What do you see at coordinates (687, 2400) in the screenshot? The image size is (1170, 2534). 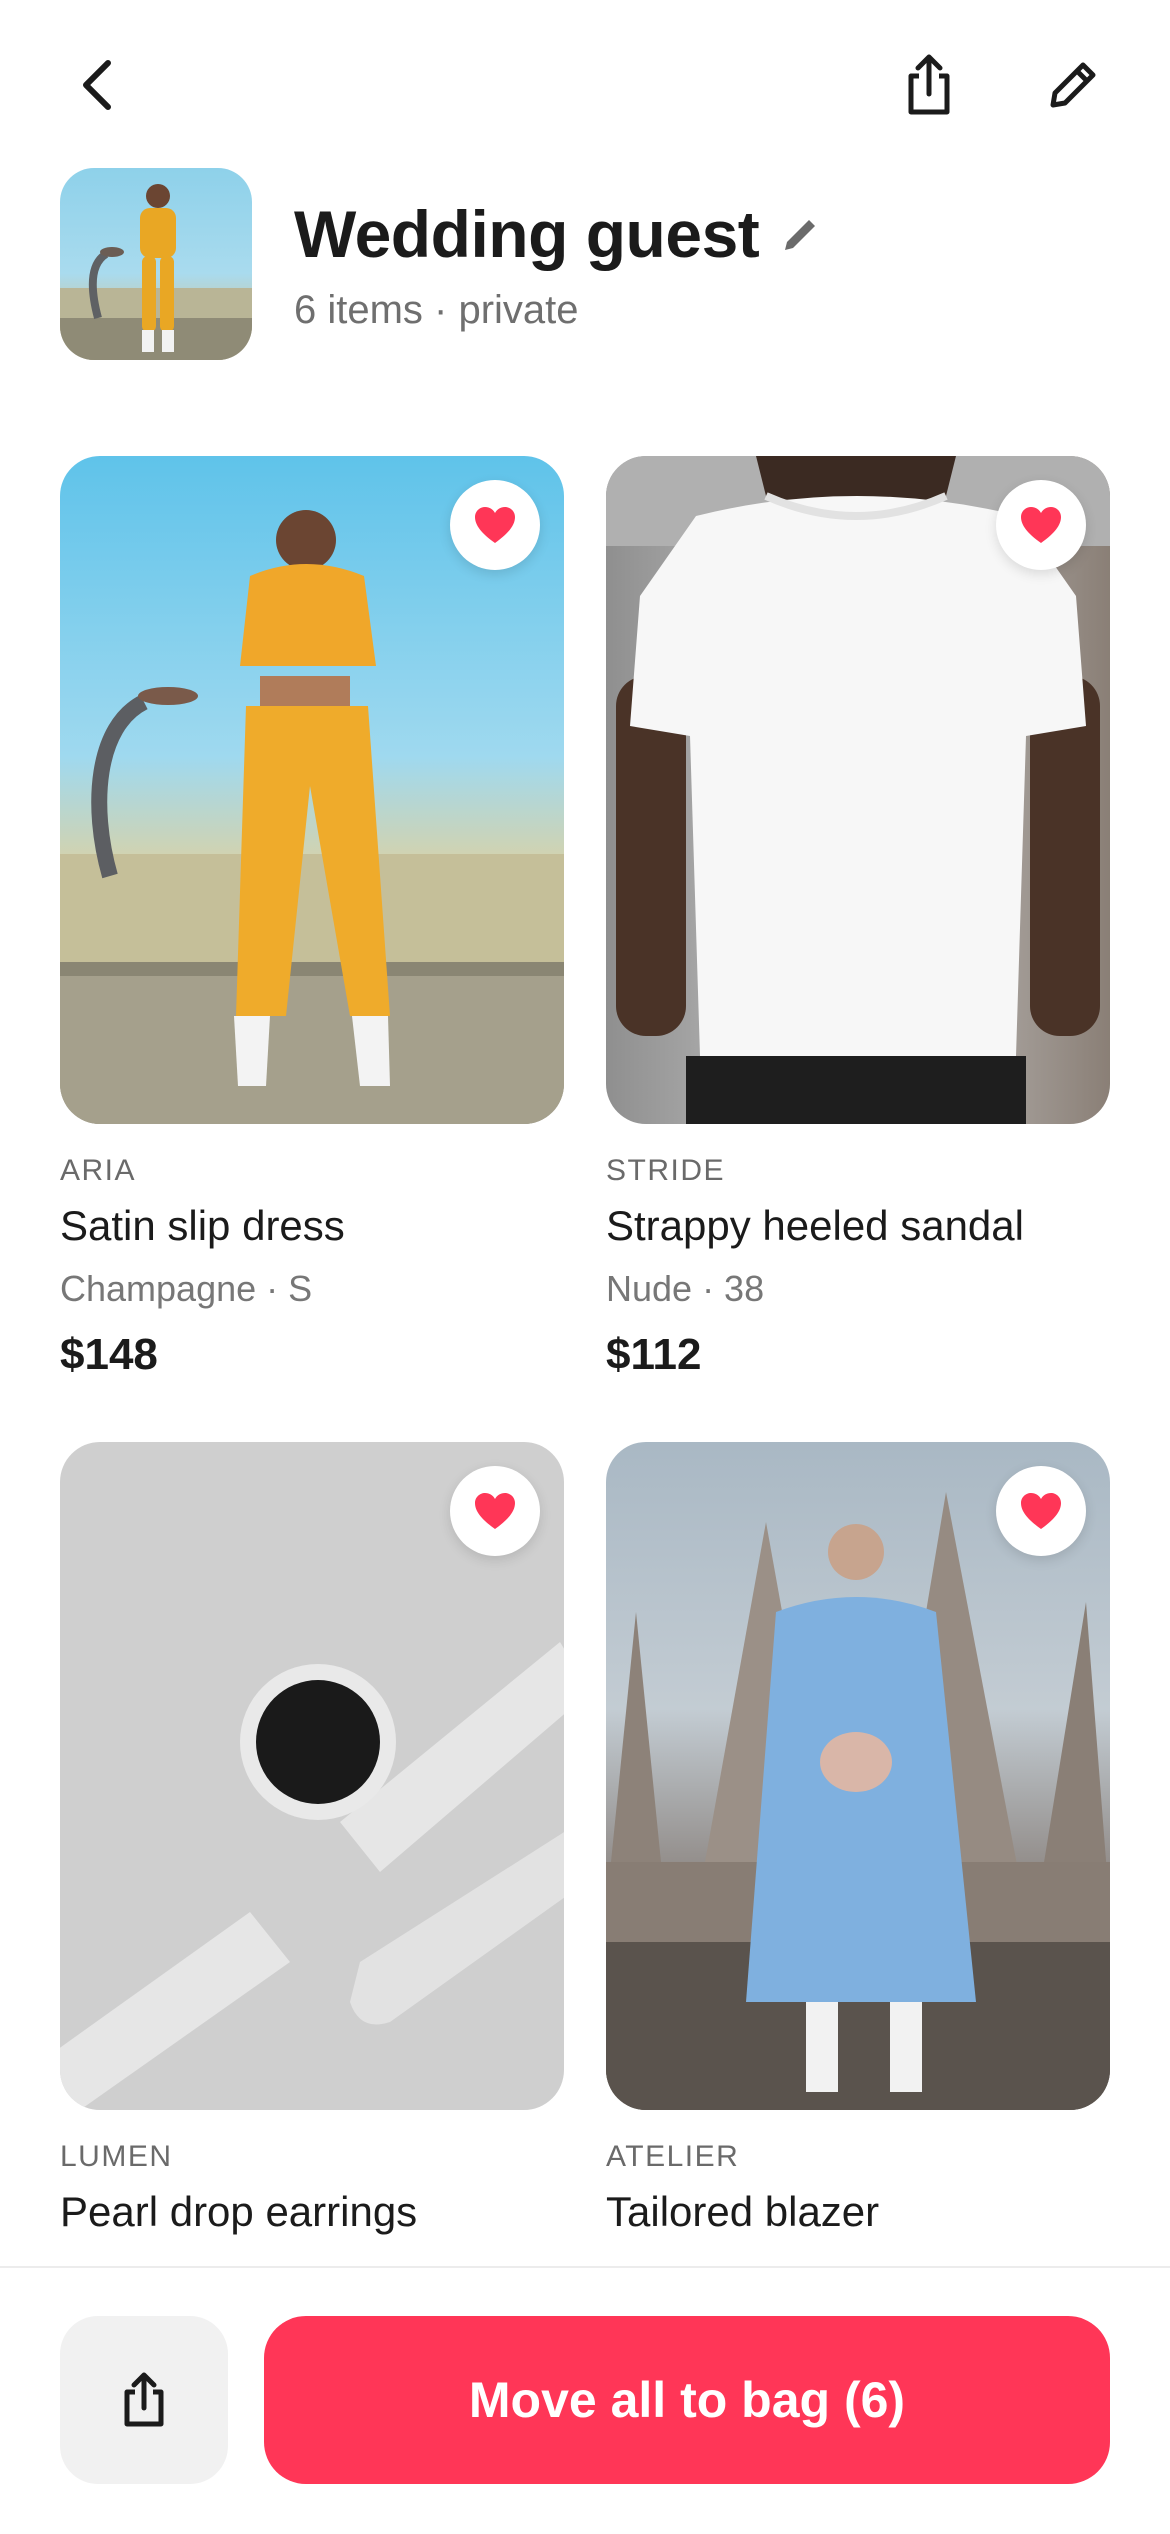 I see `move-all-to-bag-button: Move all to bag (6)` at bounding box center [687, 2400].